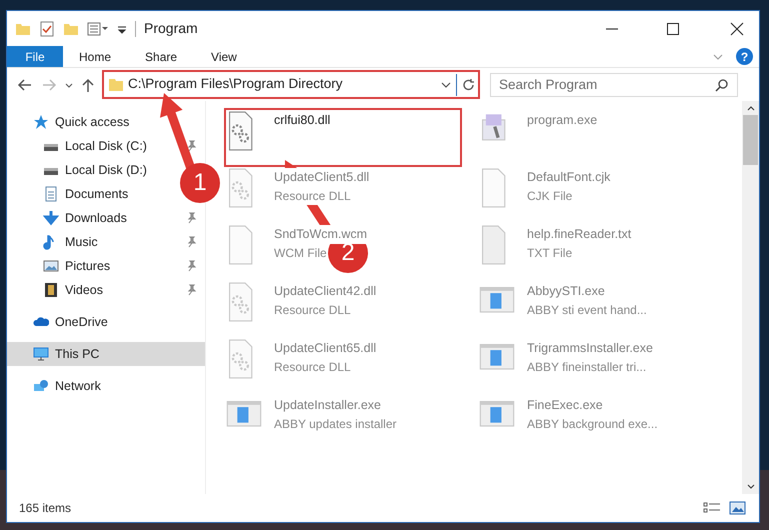 This screenshot has width=769, height=530. What do you see at coordinates (106, 266) in the screenshot?
I see `sidebar-item: Pictures` at bounding box center [106, 266].